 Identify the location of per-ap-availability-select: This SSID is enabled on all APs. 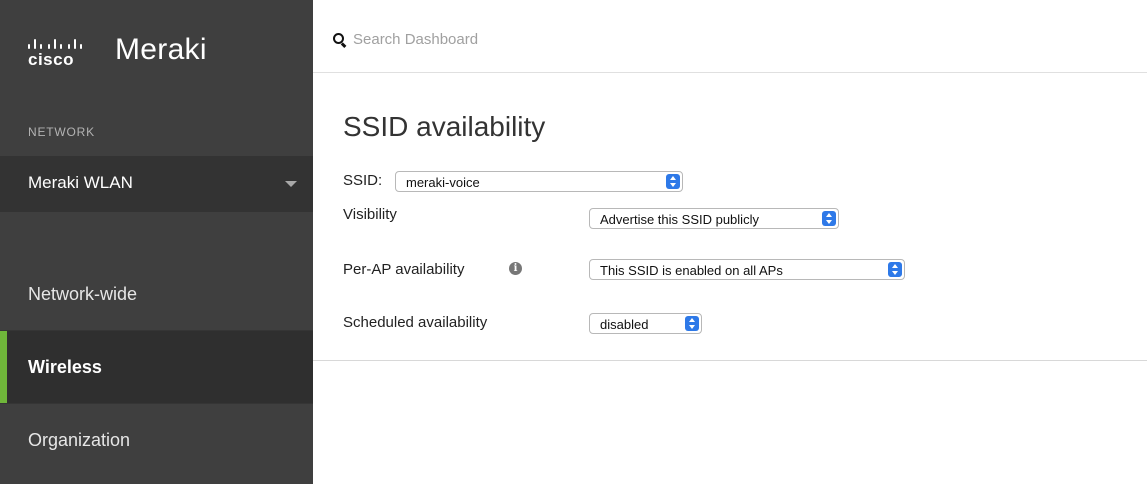
(747, 269).